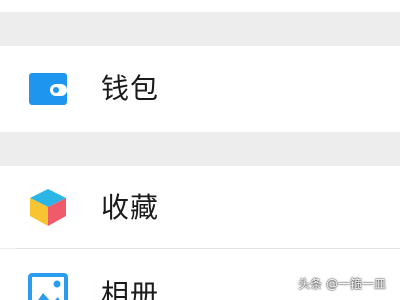  Describe the element at coordinates (200, 6) in the screenshot. I see `top-strip` at that location.